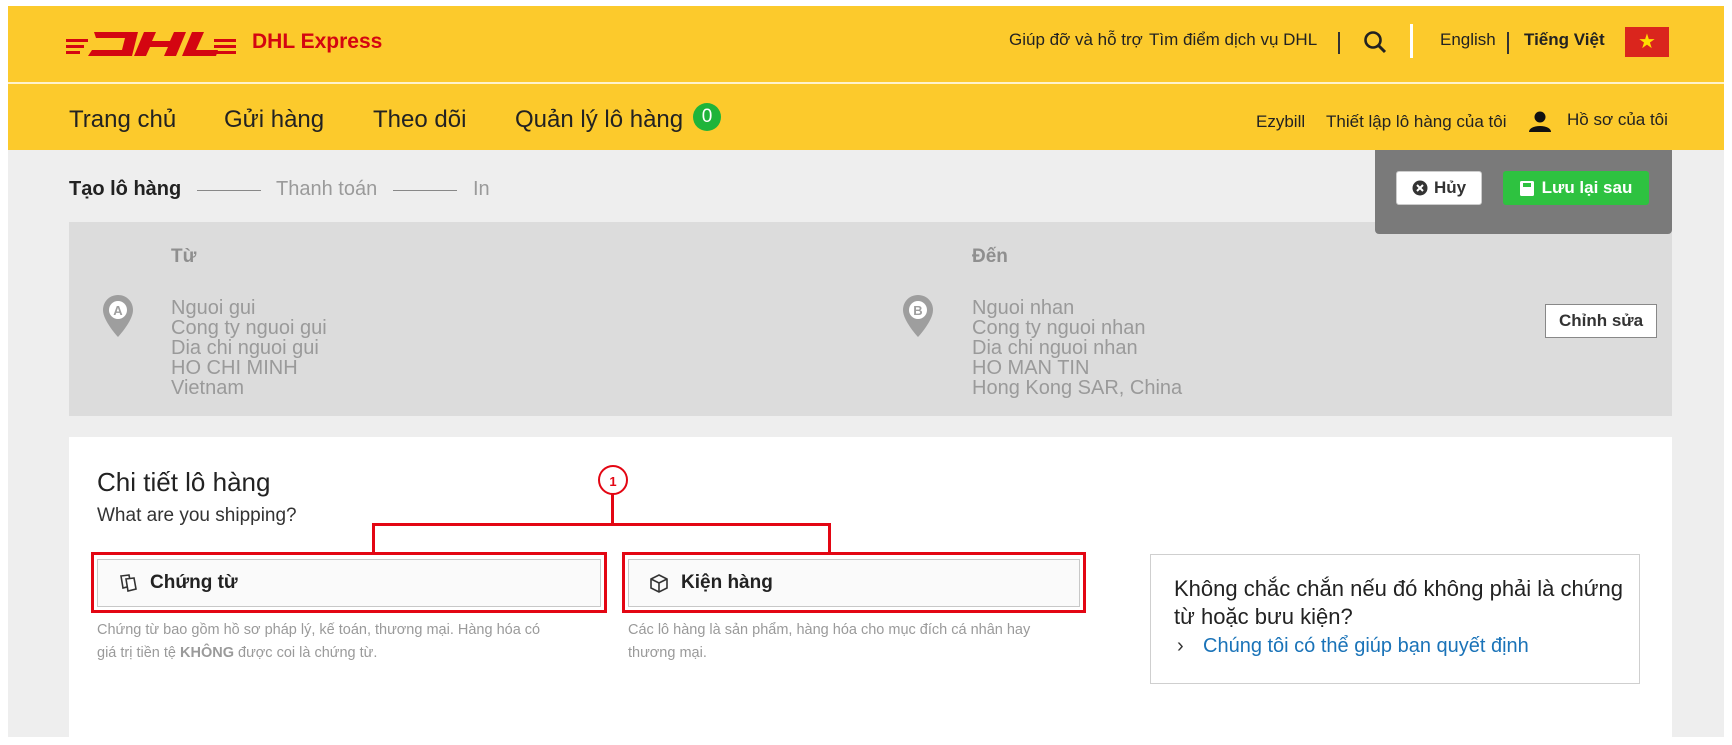 This screenshot has height=745, width=1732. I want to click on address-line: HO CHI MINH, so click(234, 368).